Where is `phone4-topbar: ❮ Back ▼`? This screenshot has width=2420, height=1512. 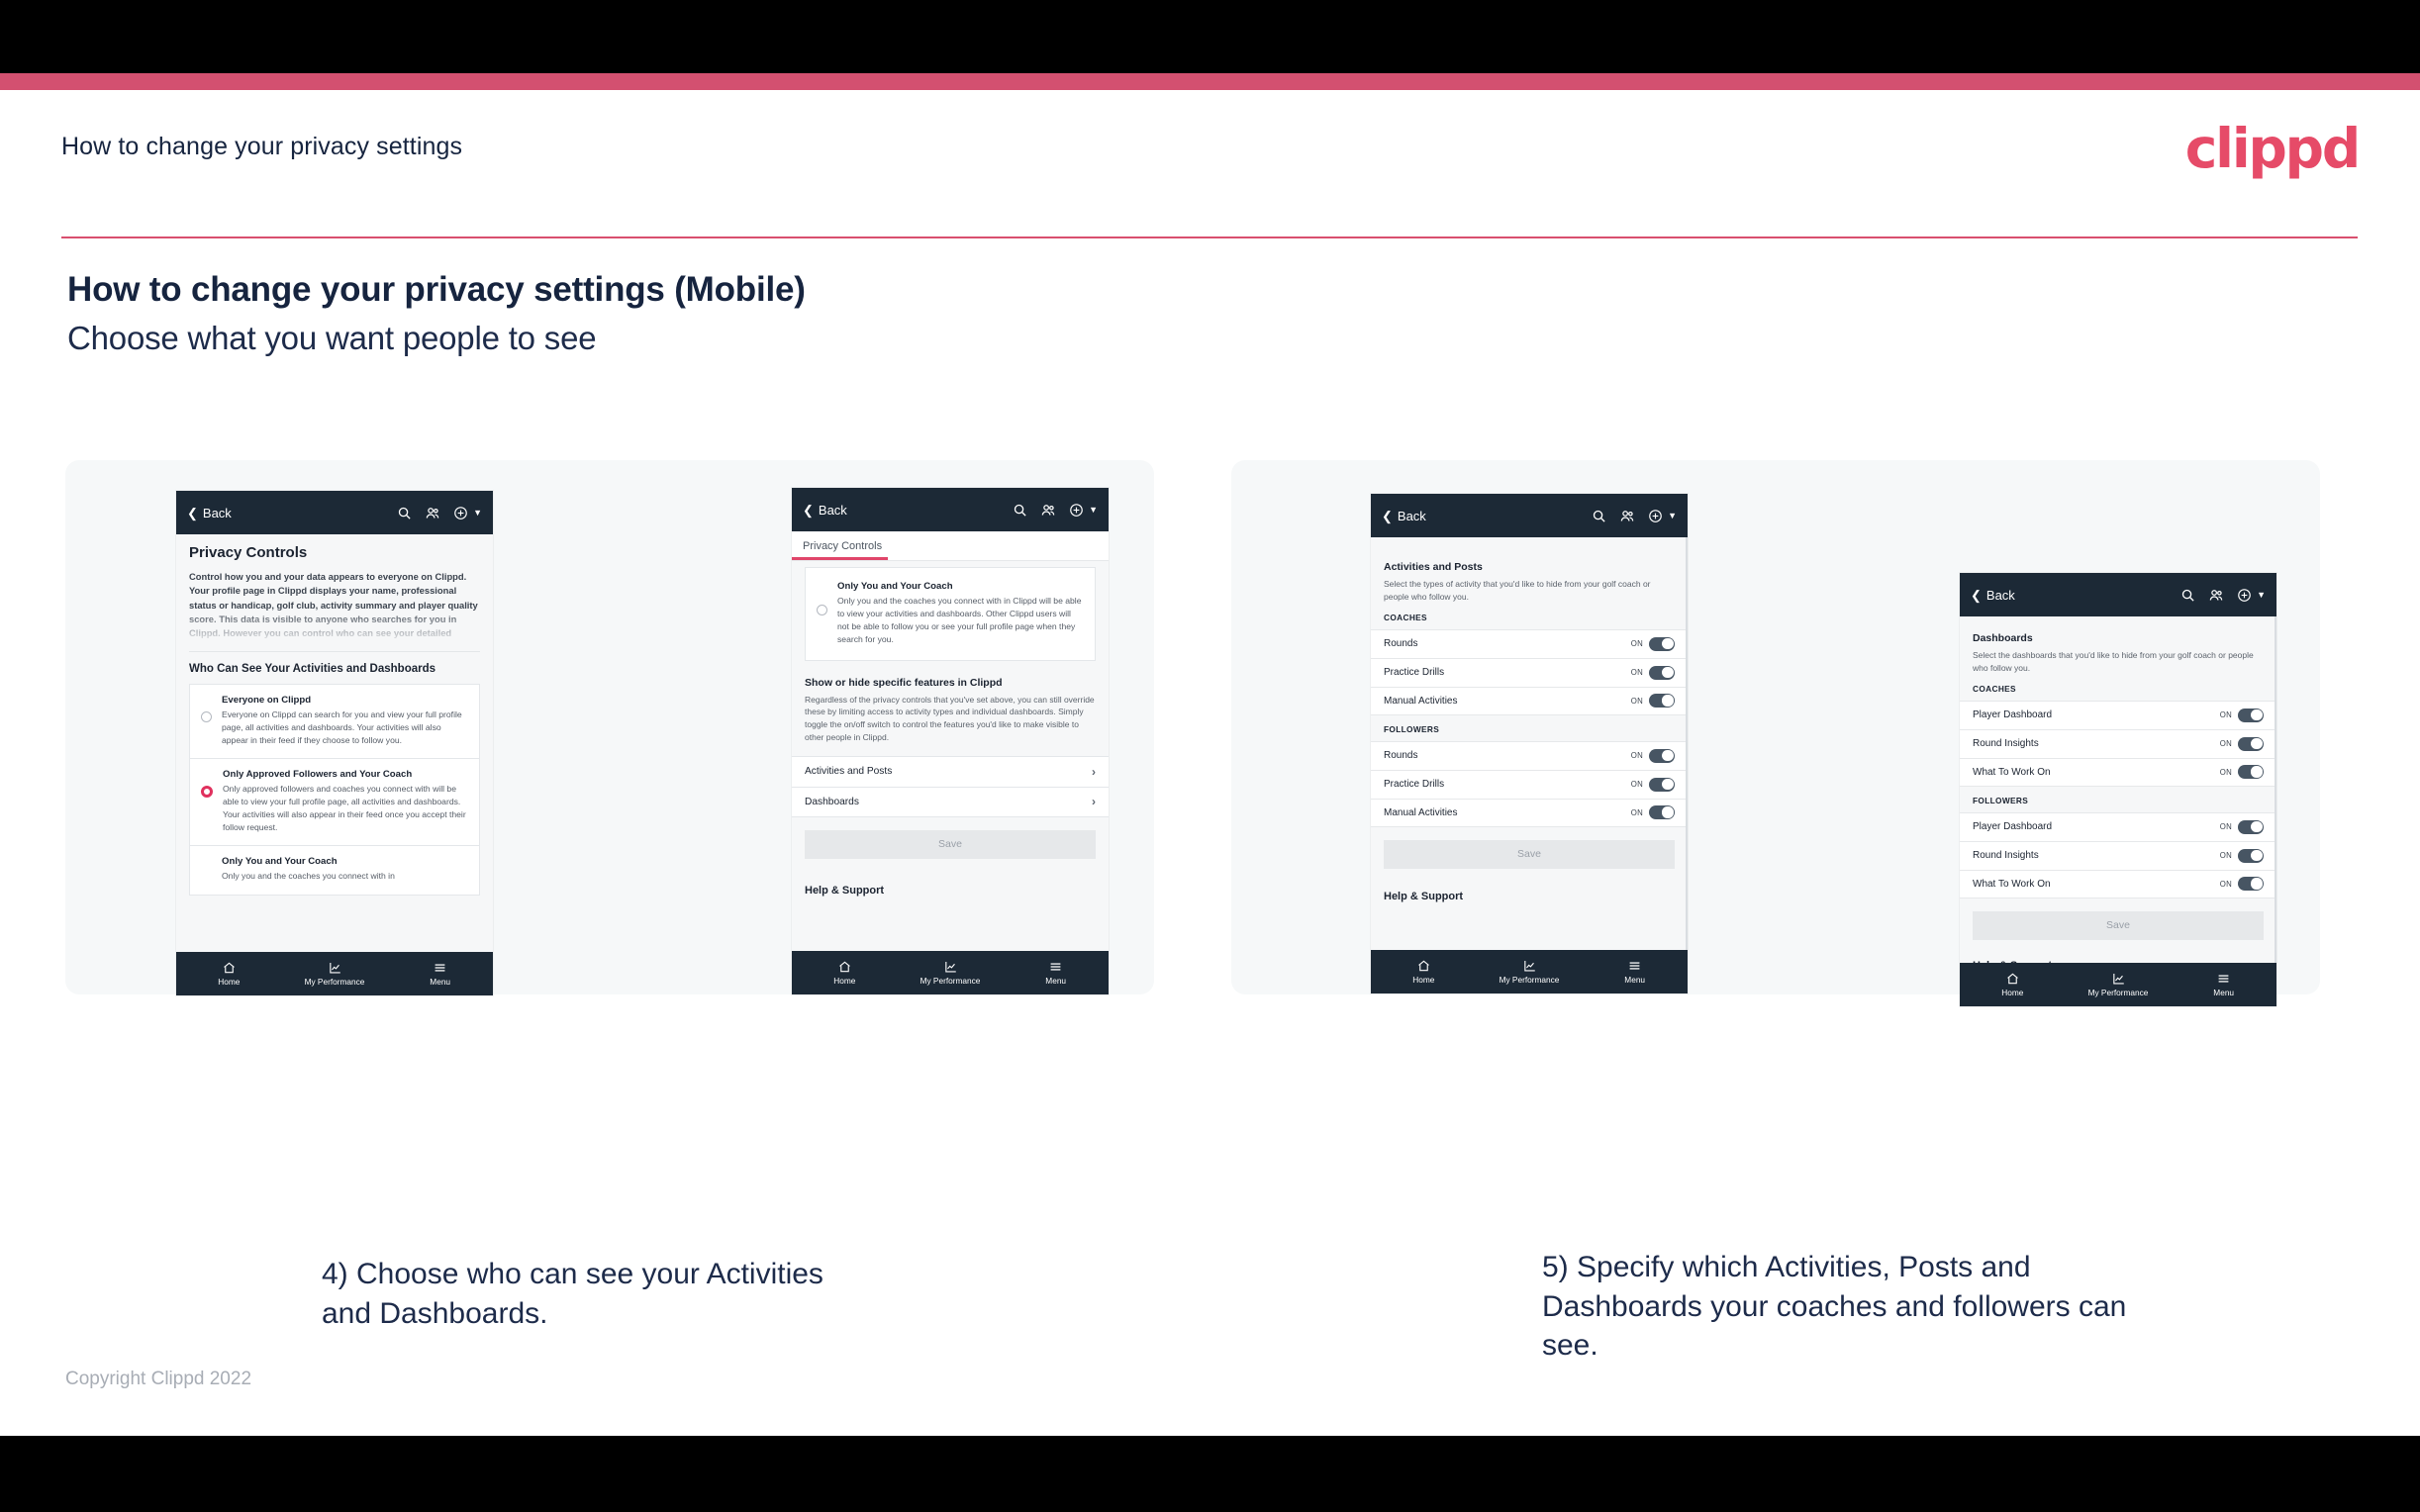 phone4-topbar: ❮ Back ▼ is located at coordinates (2118, 595).